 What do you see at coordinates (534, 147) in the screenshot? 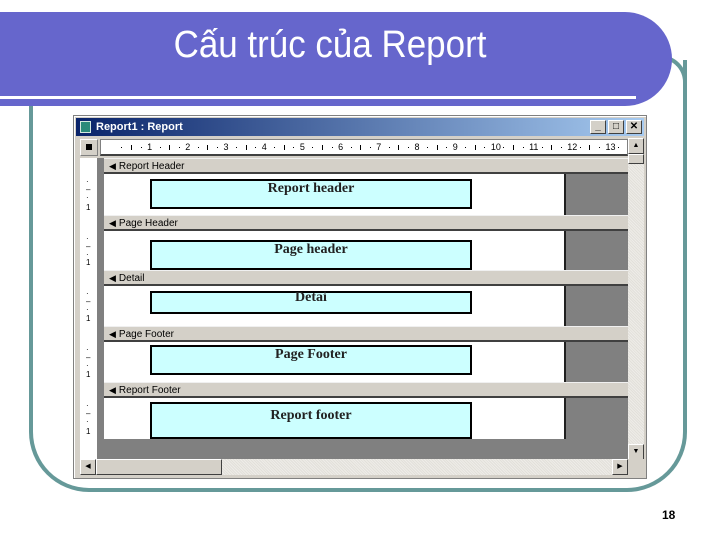
I see `ruler-number: 11` at bounding box center [534, 147].